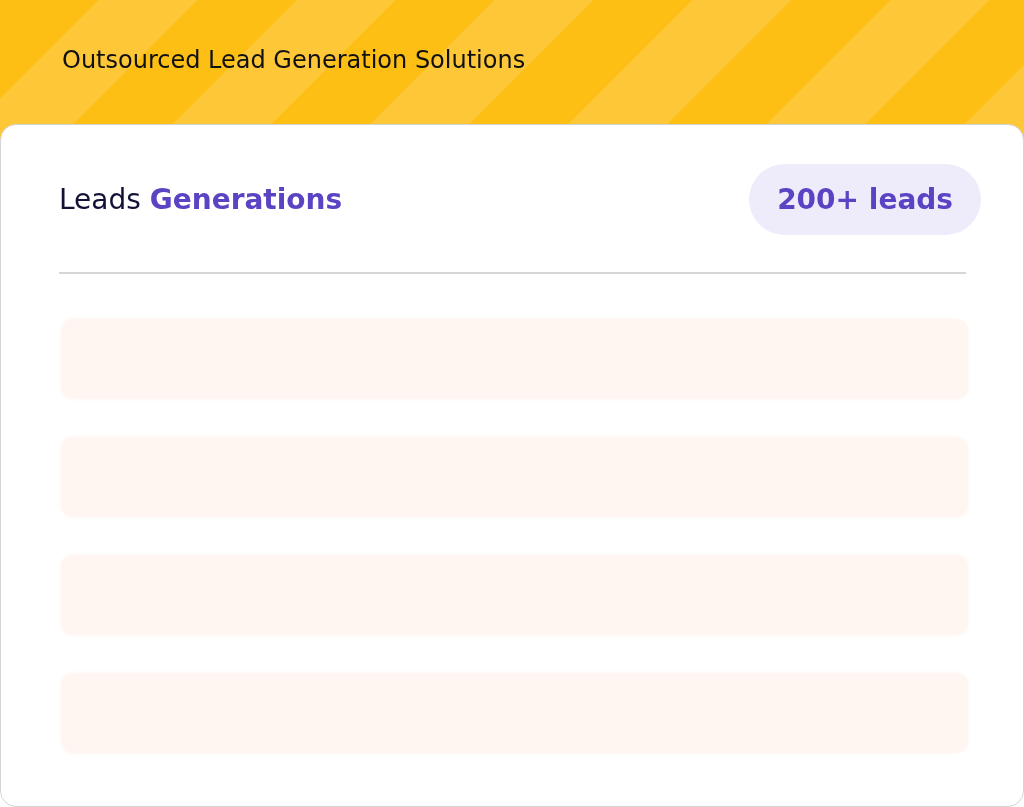 This screenshot has width=1024, height=807. What do you see at coordinates (294, 60) in the screenshot?
I see `banner-title: Outsourced Lead Generation Solutions` at bounding box center [294, 60].